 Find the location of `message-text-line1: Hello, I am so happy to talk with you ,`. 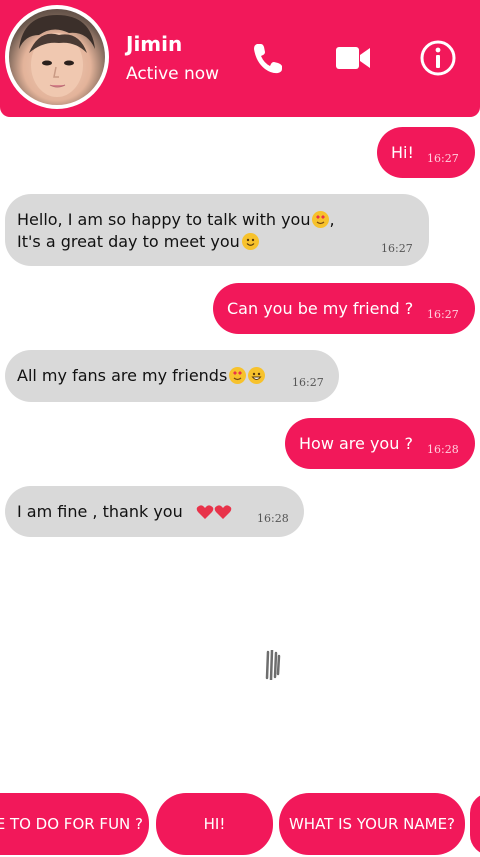

message-text-line1: Hello, I am so happy to talk with you , is located at coordinates (176, 219).